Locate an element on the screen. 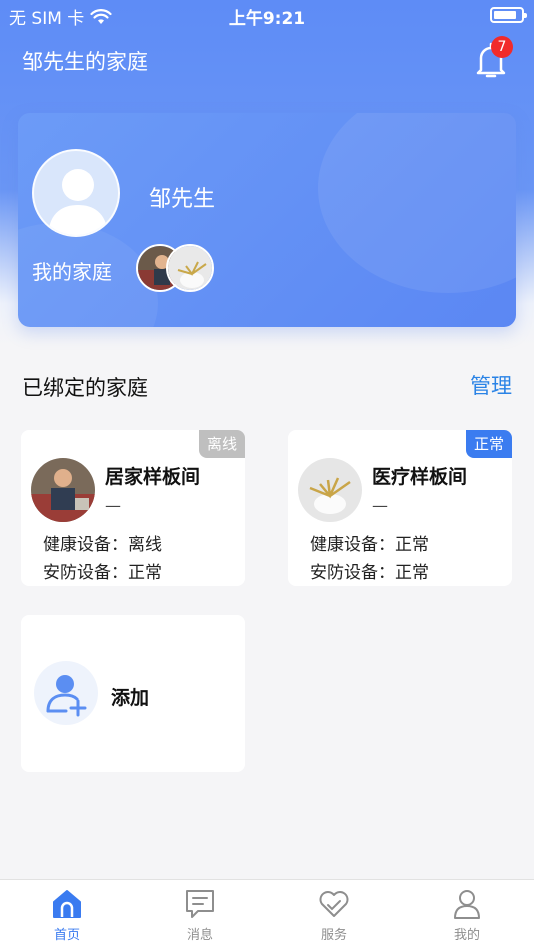  tab-services: 服务 is located at coordinates (334, 915).